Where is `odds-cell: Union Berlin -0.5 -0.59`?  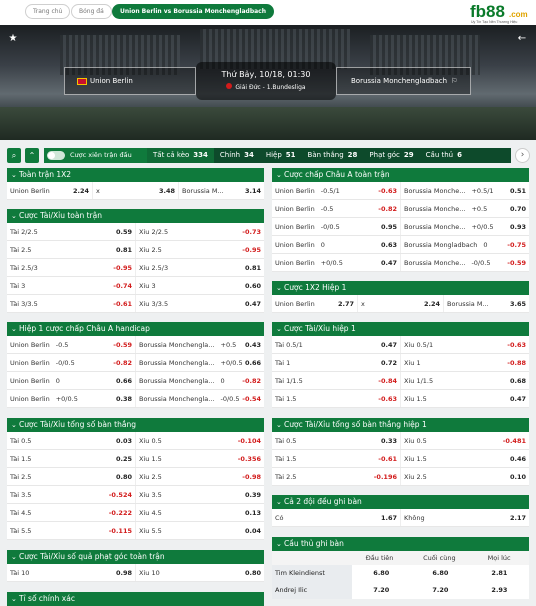
odds-cell: Union Berlin -0.5 -0.59 is located at coordinates (71, 344).